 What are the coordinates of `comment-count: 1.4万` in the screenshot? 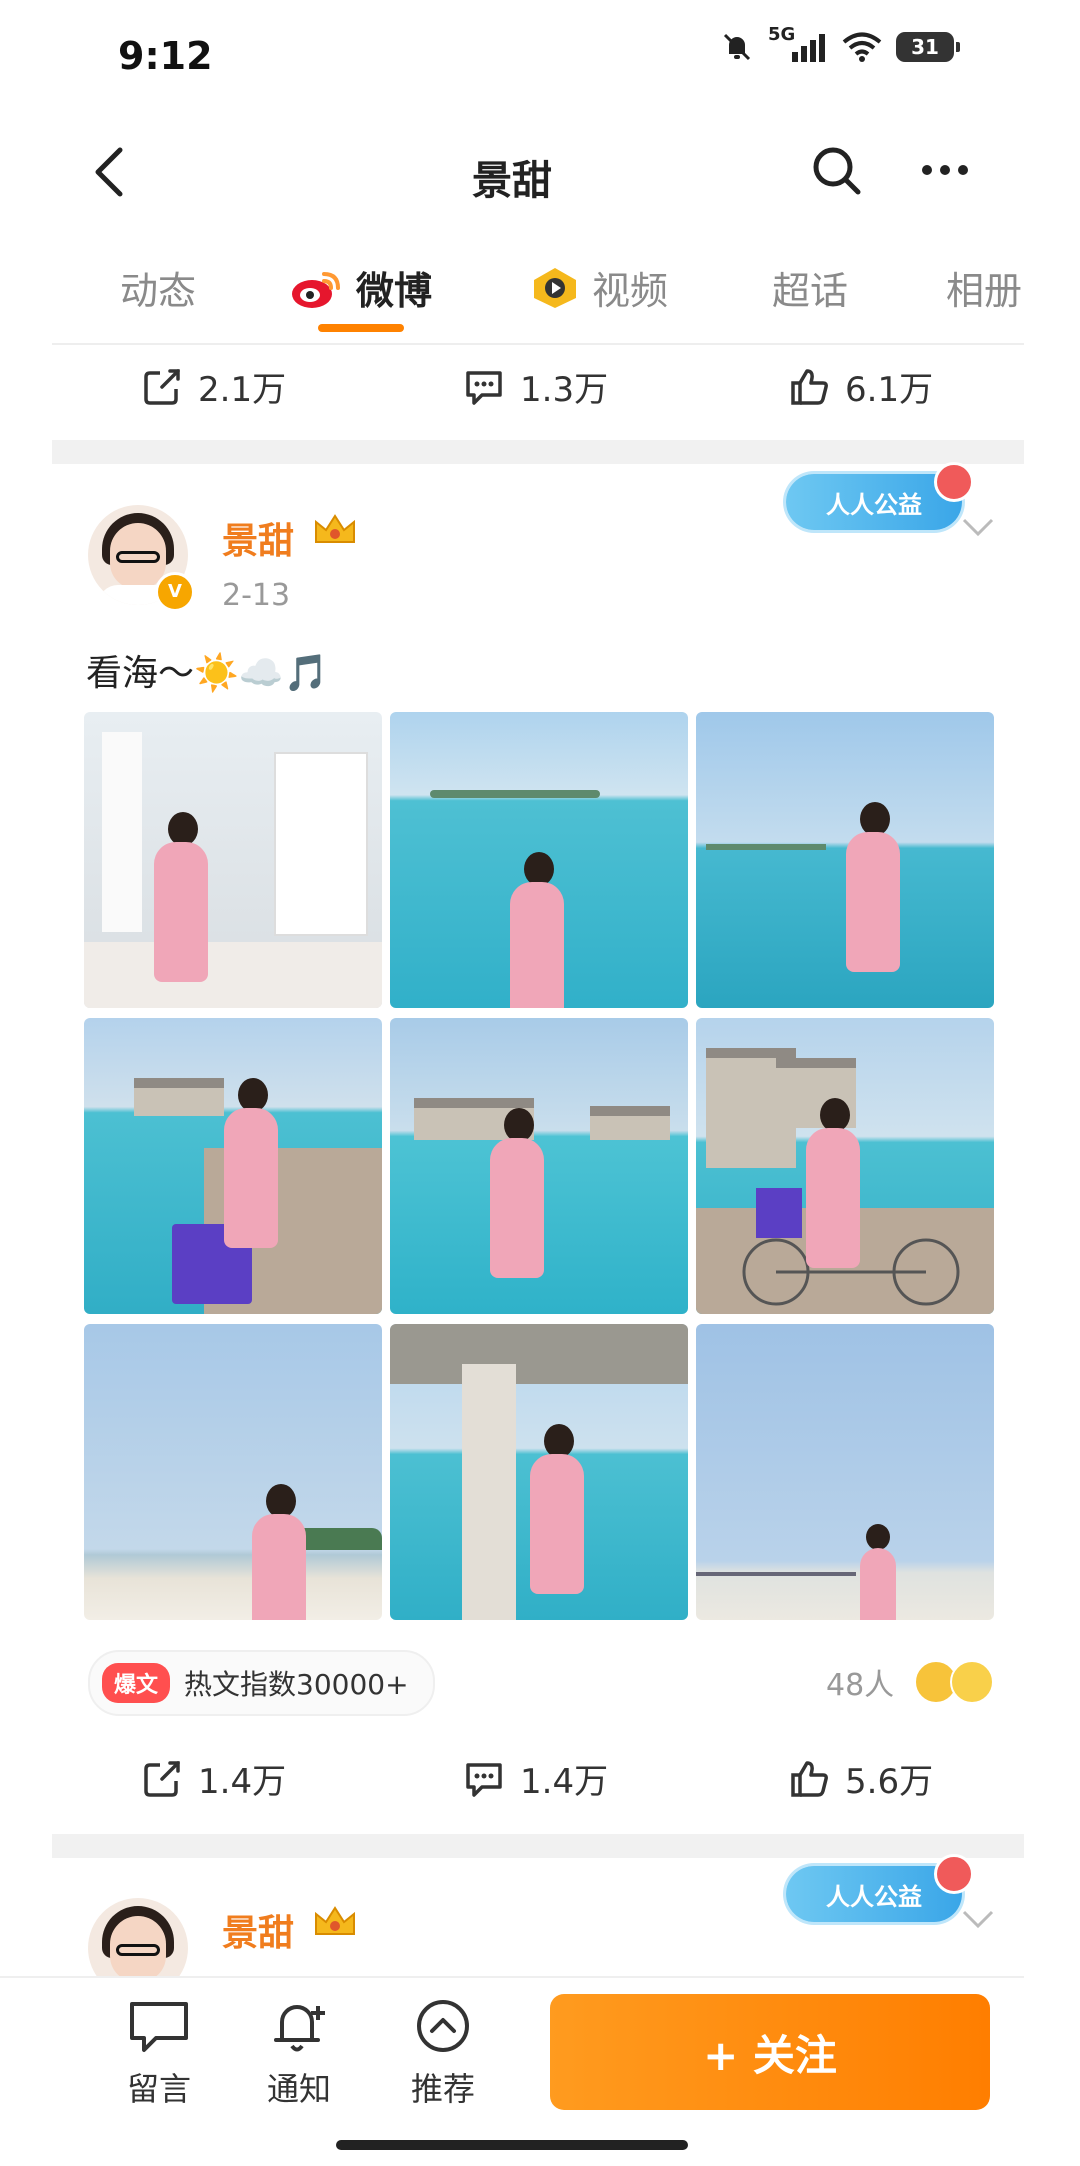 It's located at (564, 1782).